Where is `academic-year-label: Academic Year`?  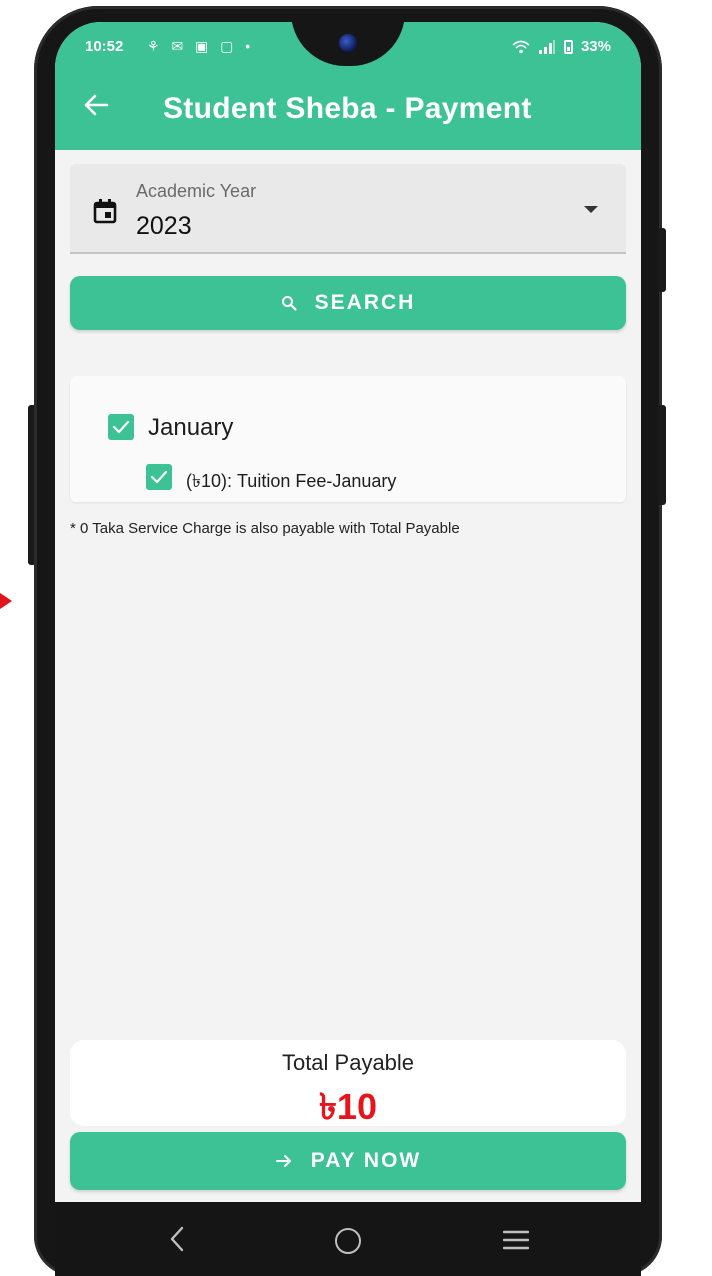 academic-year-label: Academic Year is located at coordinates (196, 191).